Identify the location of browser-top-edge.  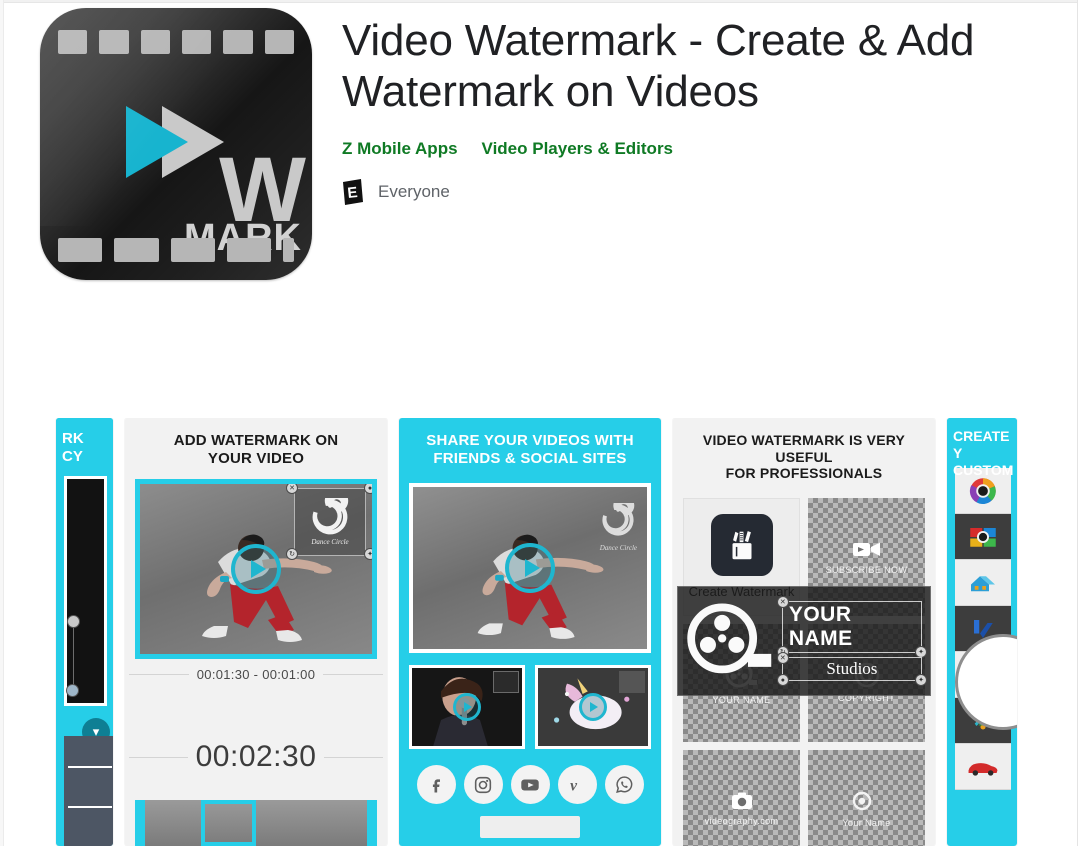
(542, 1).